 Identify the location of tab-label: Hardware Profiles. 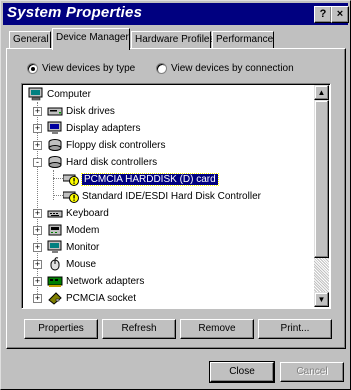
(175, 39).